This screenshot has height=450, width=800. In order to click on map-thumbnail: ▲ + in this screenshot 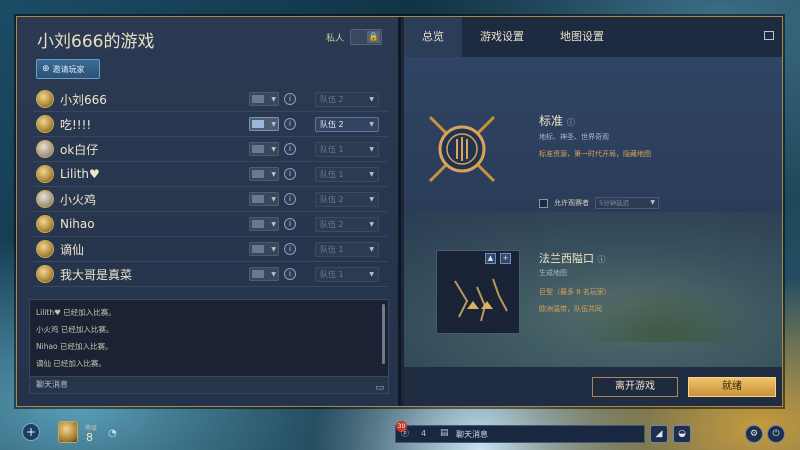, I will do `click(478, 292)`.